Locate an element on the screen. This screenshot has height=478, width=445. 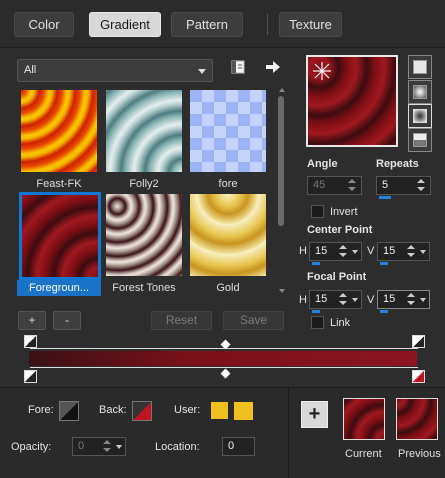
center-v-spinbox: 15 is located at coordinates (403, 253).